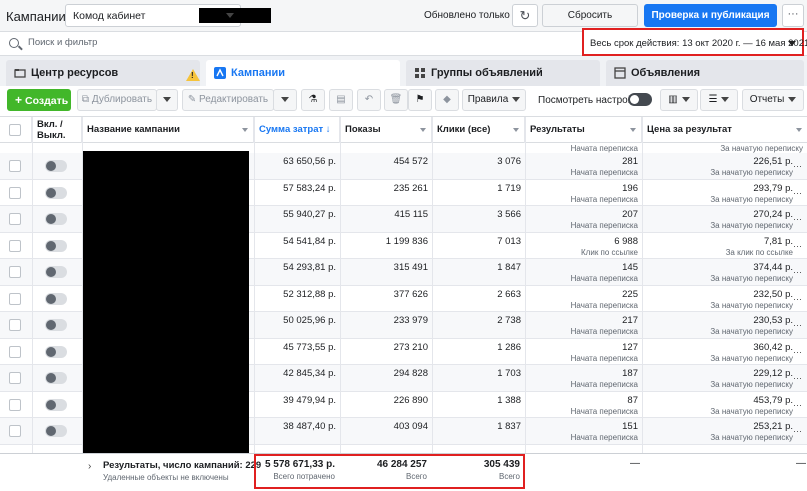  What do you see at coordinates (386, 219) in the screenshot?
I see `impressions-cell: 415 115` at bounding box center [386, 219].